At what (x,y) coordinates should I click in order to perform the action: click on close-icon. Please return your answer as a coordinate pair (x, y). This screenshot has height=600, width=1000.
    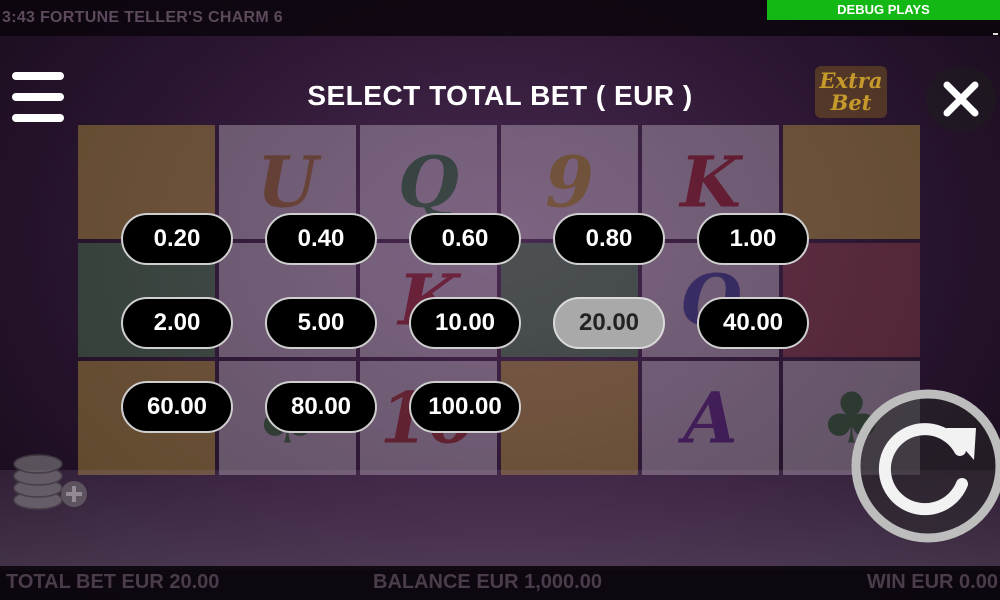
    Looking at the image, I should click on (961, 99).